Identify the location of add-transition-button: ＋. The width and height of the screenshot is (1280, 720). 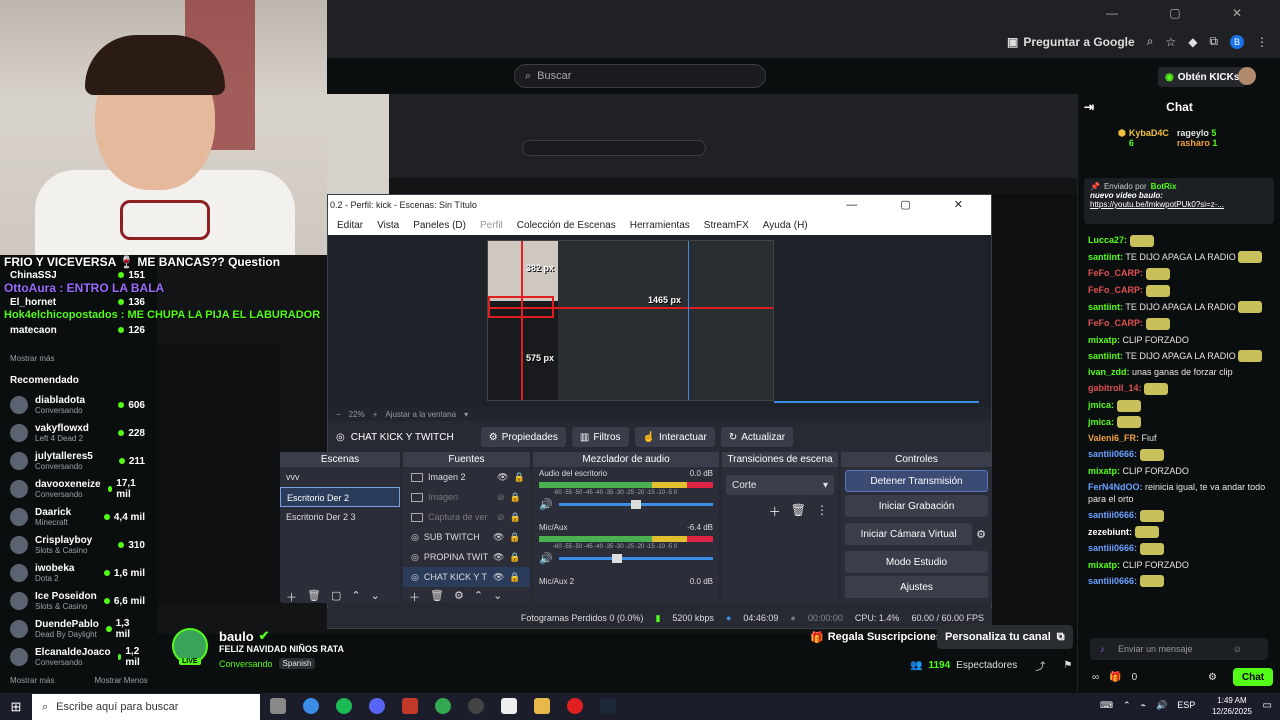
(775, 511).